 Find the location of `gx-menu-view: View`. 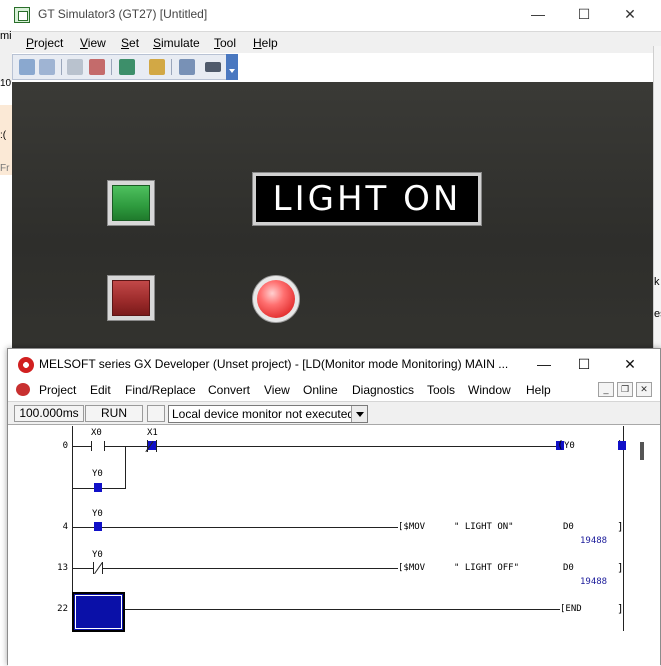

gx-menu-view: View is located at coordinates (277, 390).